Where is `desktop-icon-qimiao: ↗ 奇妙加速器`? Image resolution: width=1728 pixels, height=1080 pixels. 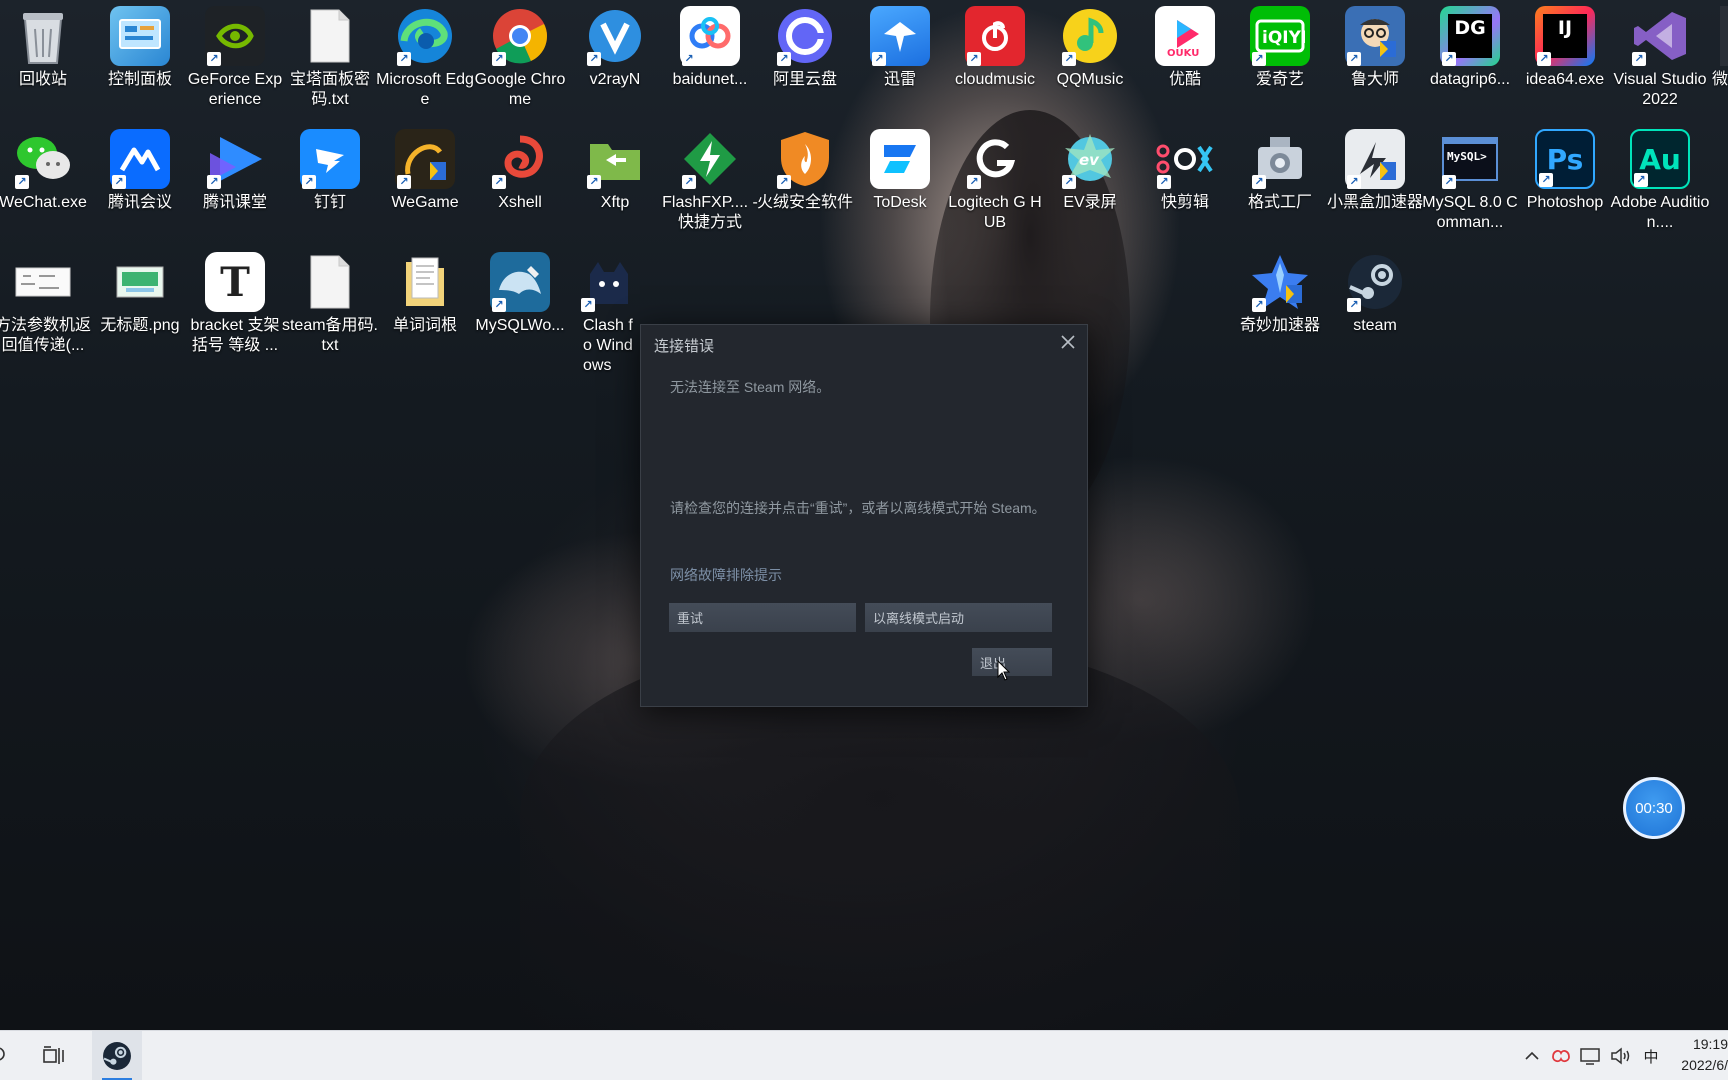 desktop-icon-qimiao: ↗ 奇妙加速器 is located at coordinates (1280, 294).